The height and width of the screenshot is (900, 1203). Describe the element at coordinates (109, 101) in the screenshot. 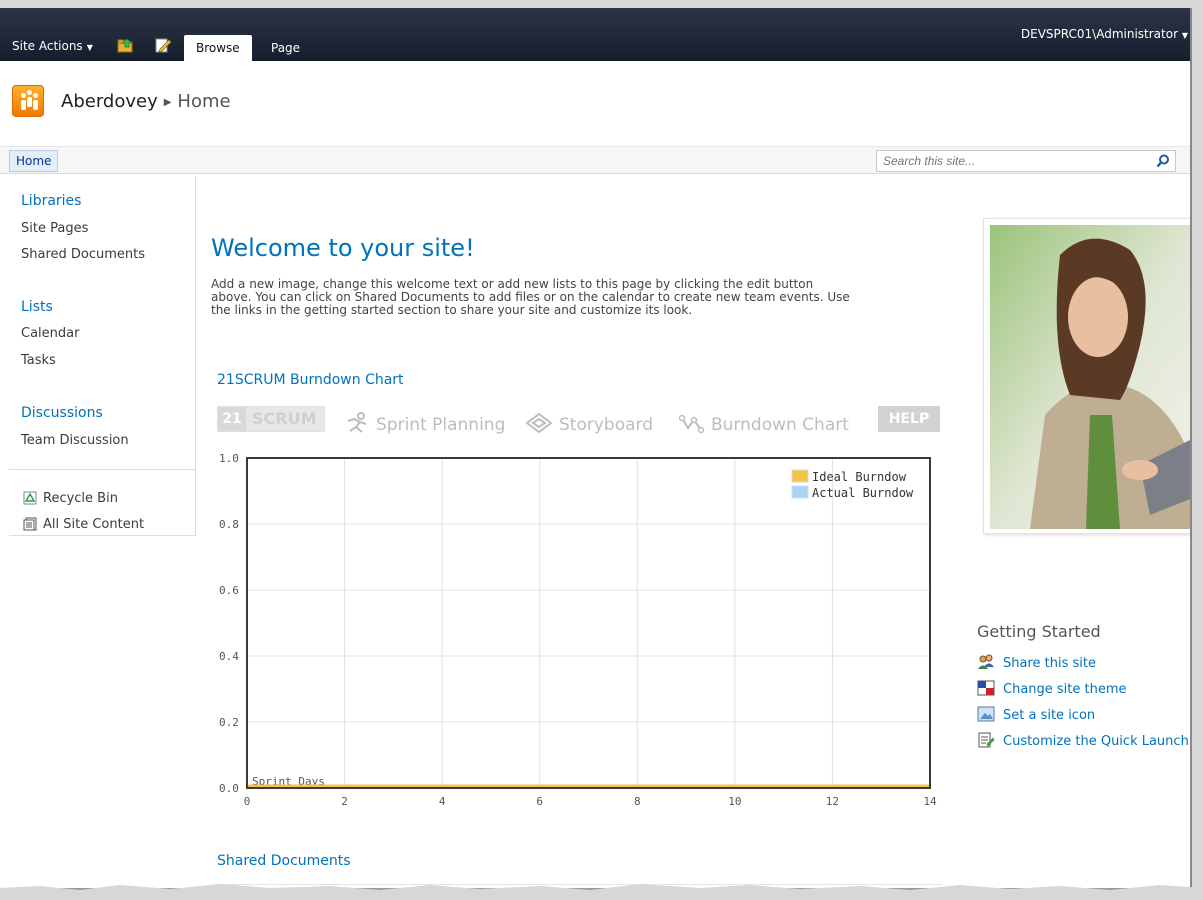

I see `site-name-link: Aberdovey` at that location.